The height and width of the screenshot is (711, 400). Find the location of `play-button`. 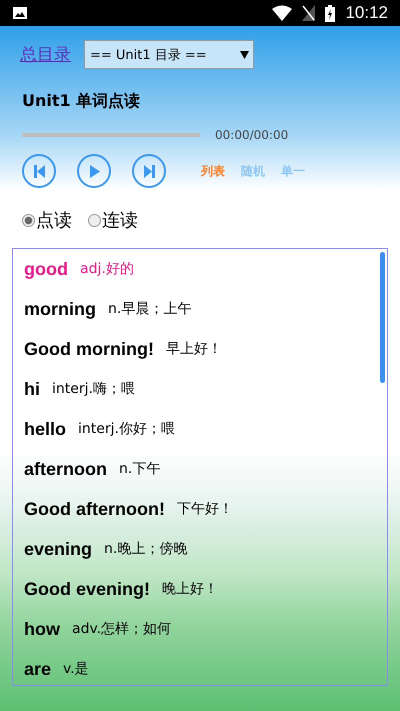

play-button is located at coordinates (94, 171).